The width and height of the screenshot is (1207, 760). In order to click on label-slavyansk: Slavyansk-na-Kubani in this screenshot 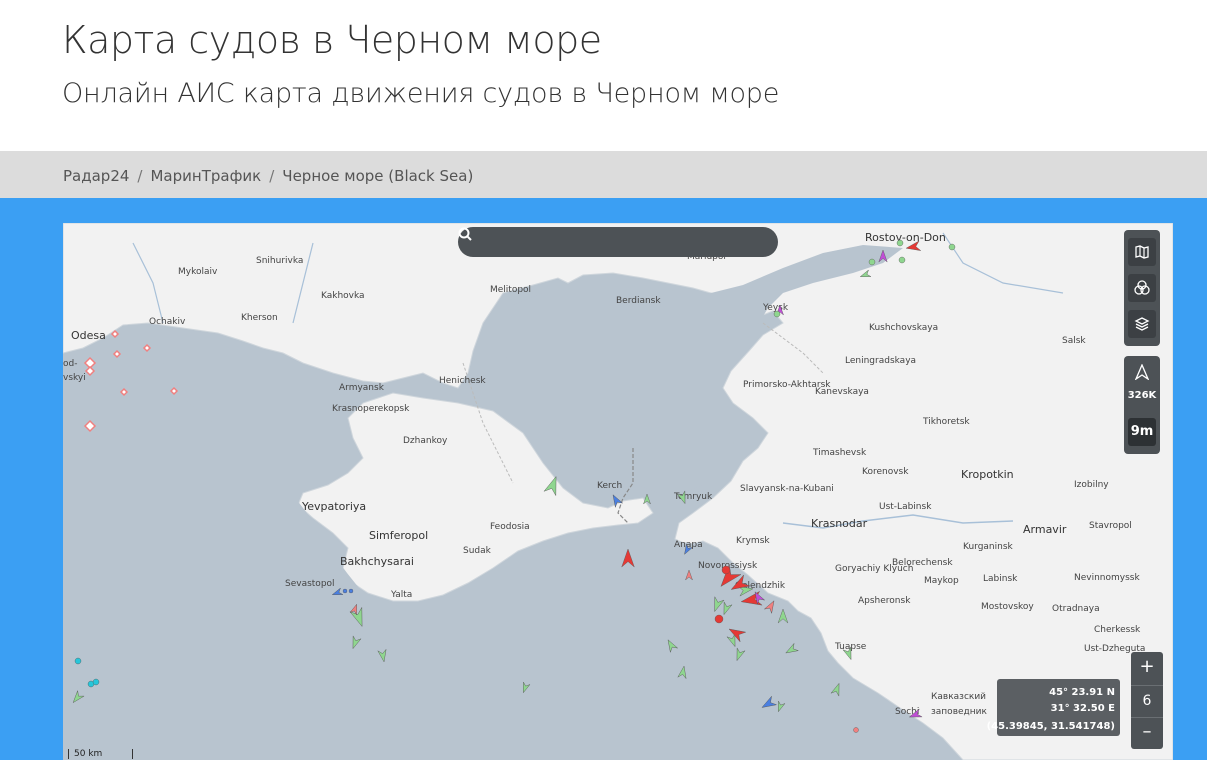, I will do `click(787, 489)`.